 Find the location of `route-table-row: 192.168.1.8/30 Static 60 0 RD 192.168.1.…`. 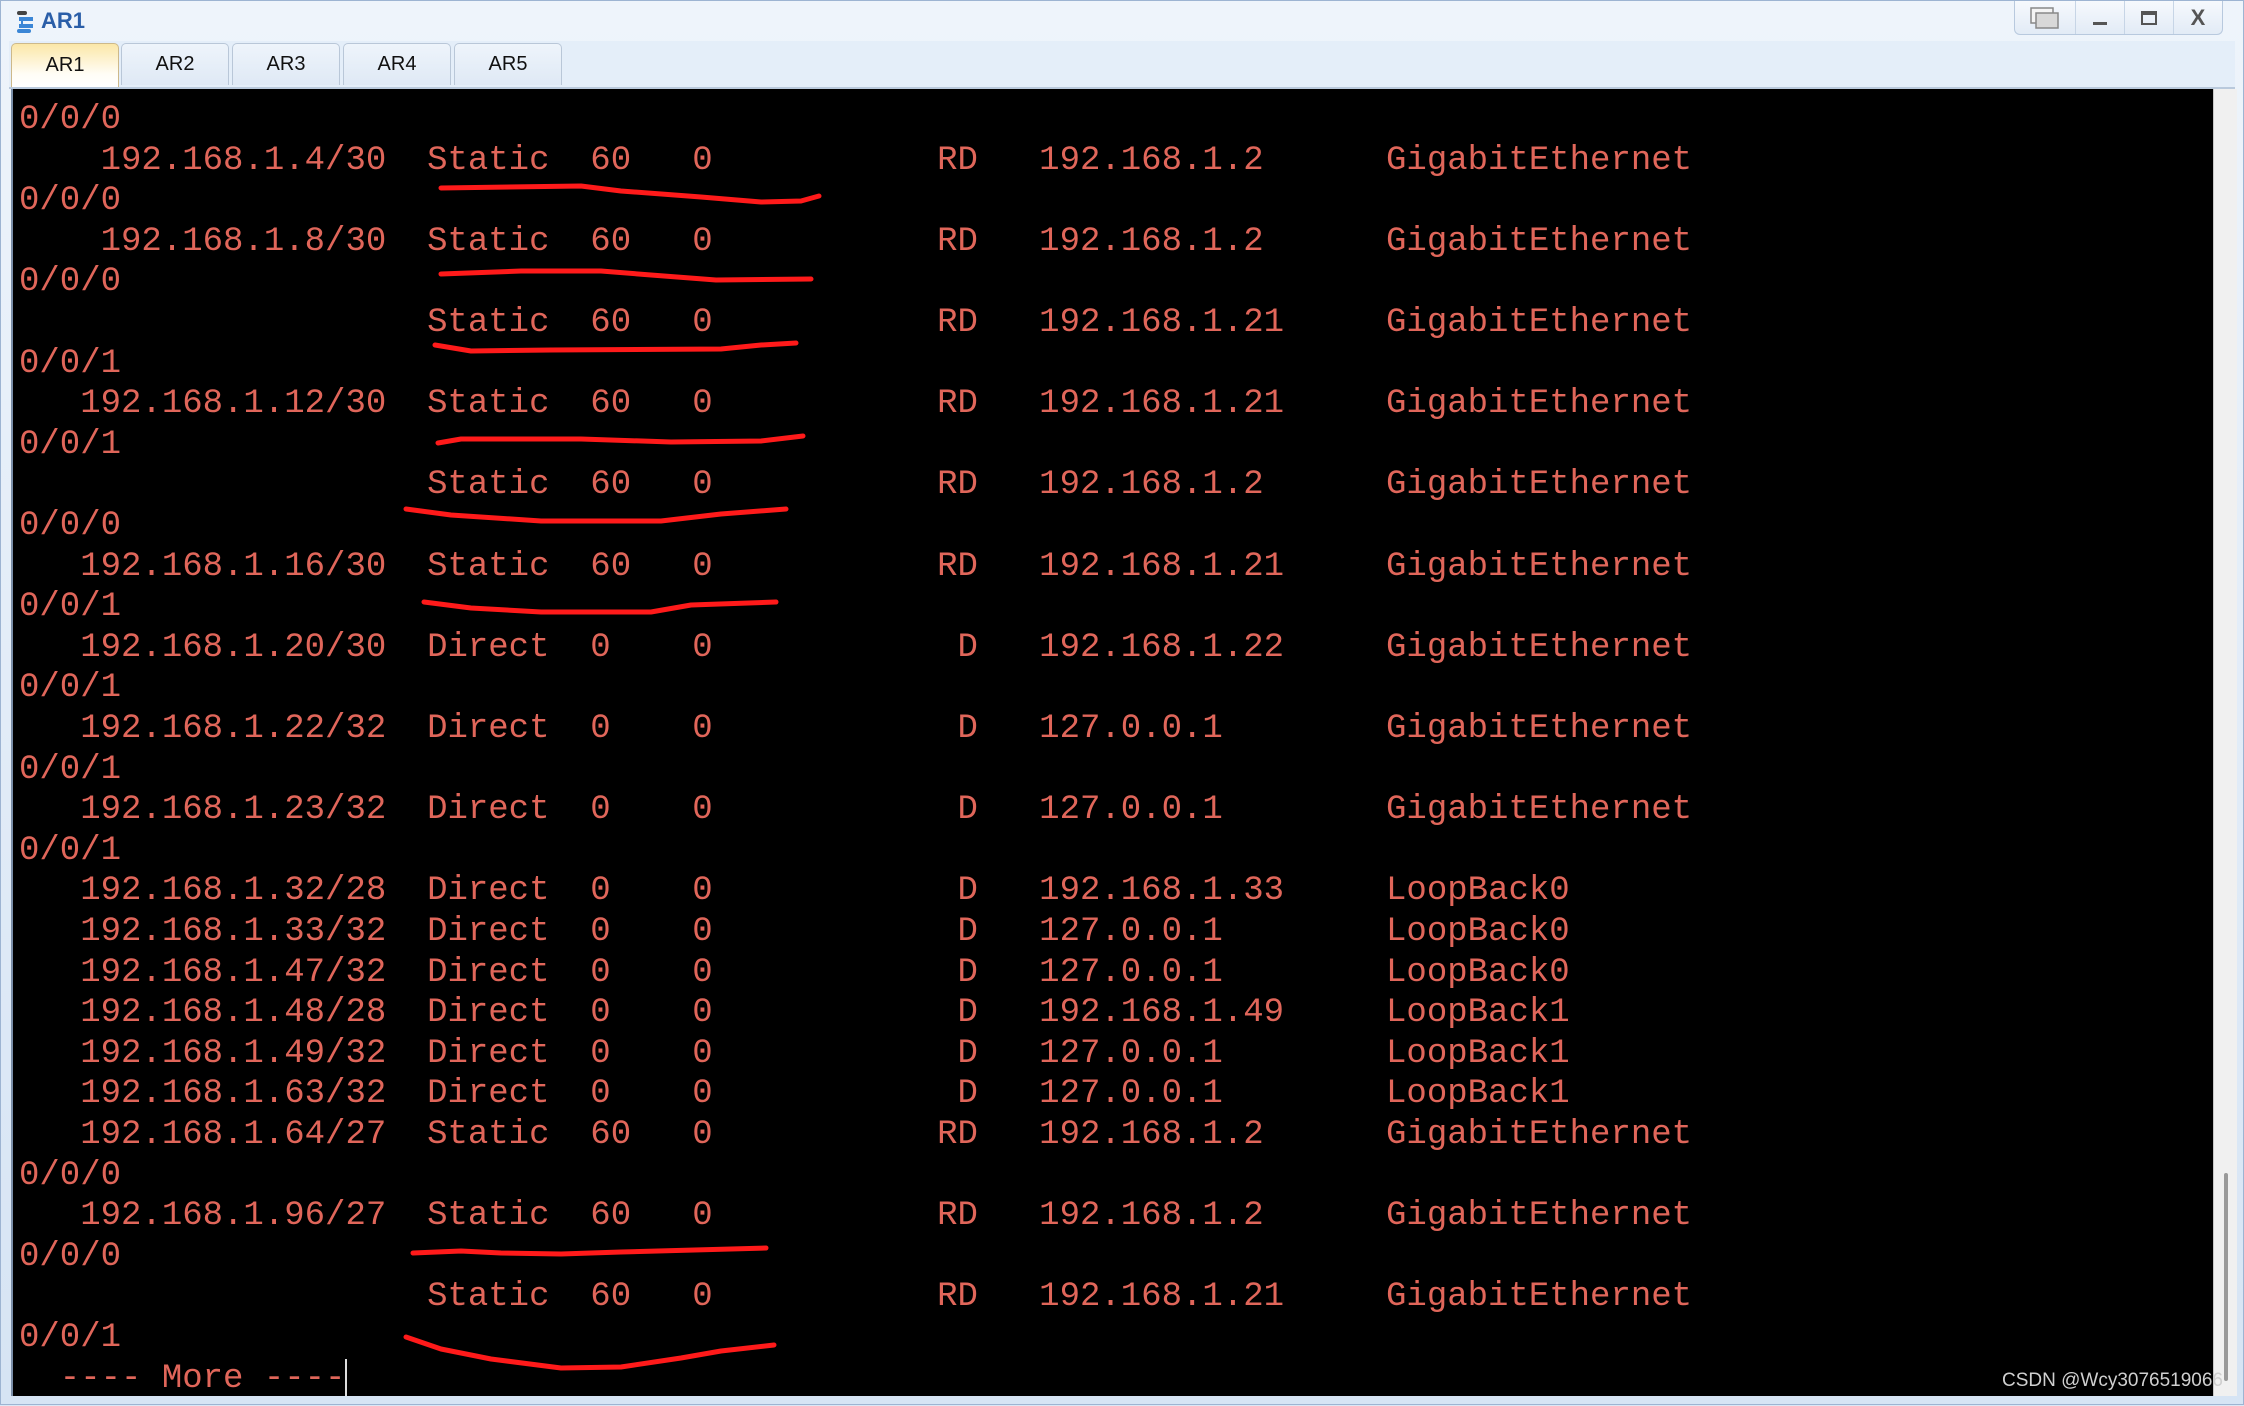

route-table-row: 192.168.1.8/30 Static 60 0 RD 192.168.1.… is located at coordinates (856, 241).